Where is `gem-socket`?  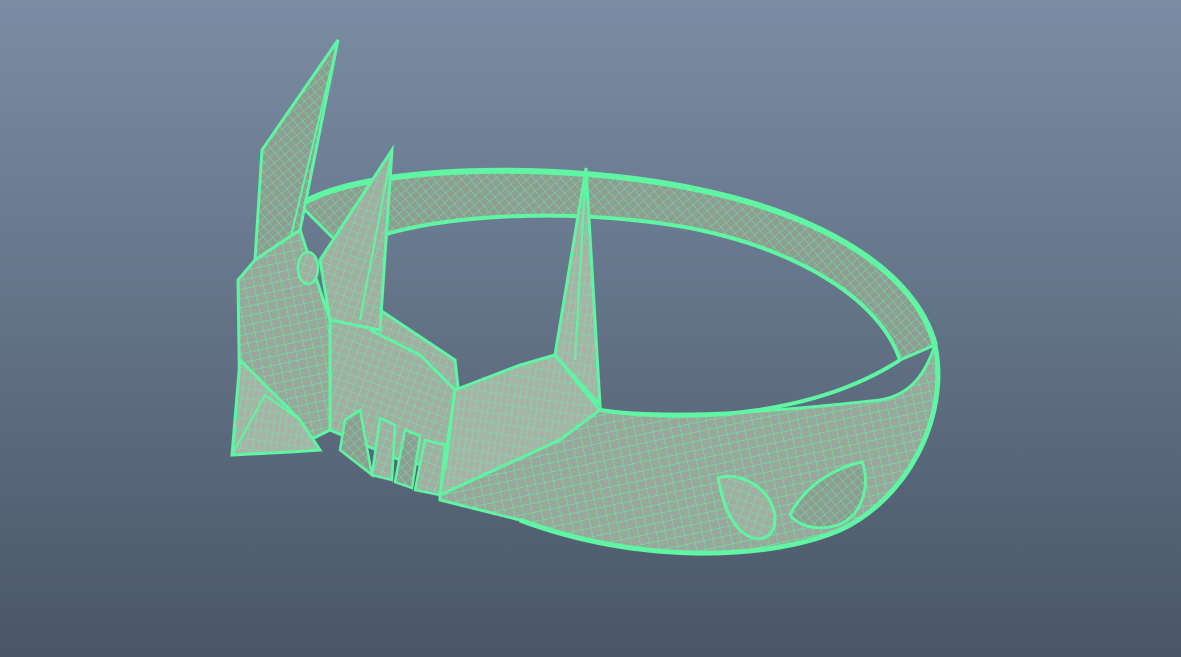 gem-socket is located at coordinates (308, 268).